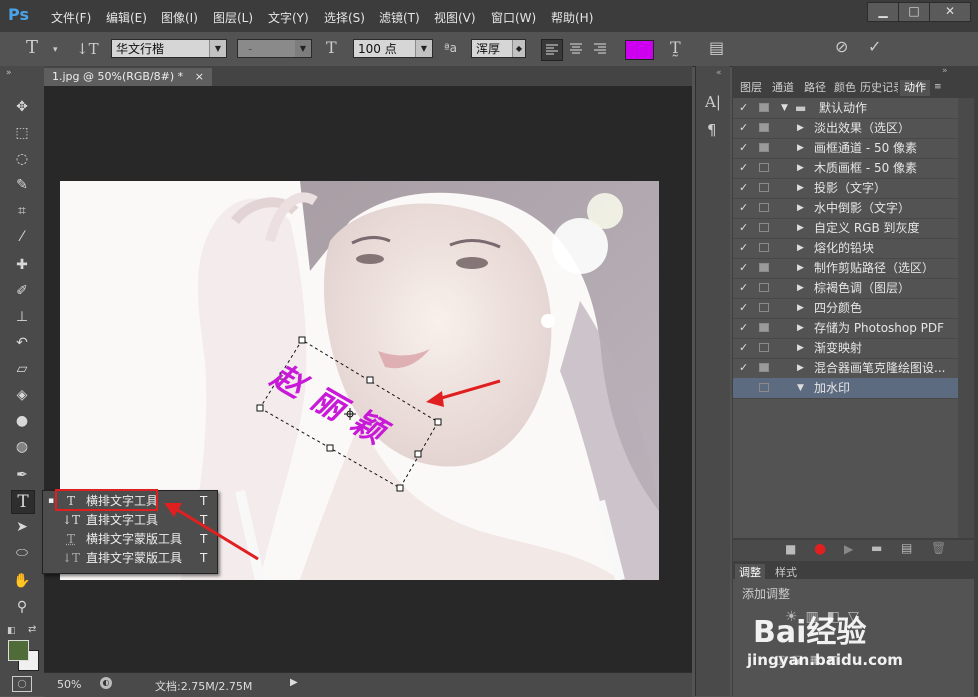 This screenshot has height=697, width=978. I want to click on move-tool-icon: ✥, so click(22, 107).